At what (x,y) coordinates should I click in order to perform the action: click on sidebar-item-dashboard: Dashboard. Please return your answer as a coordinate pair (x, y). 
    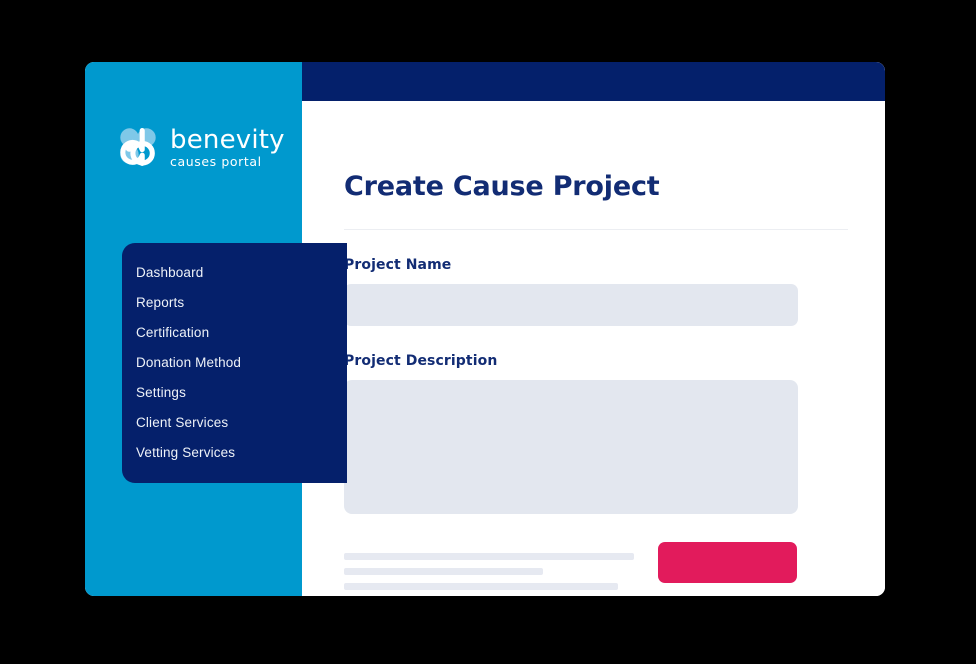
    Looking at the image, I should click on (234, 272).